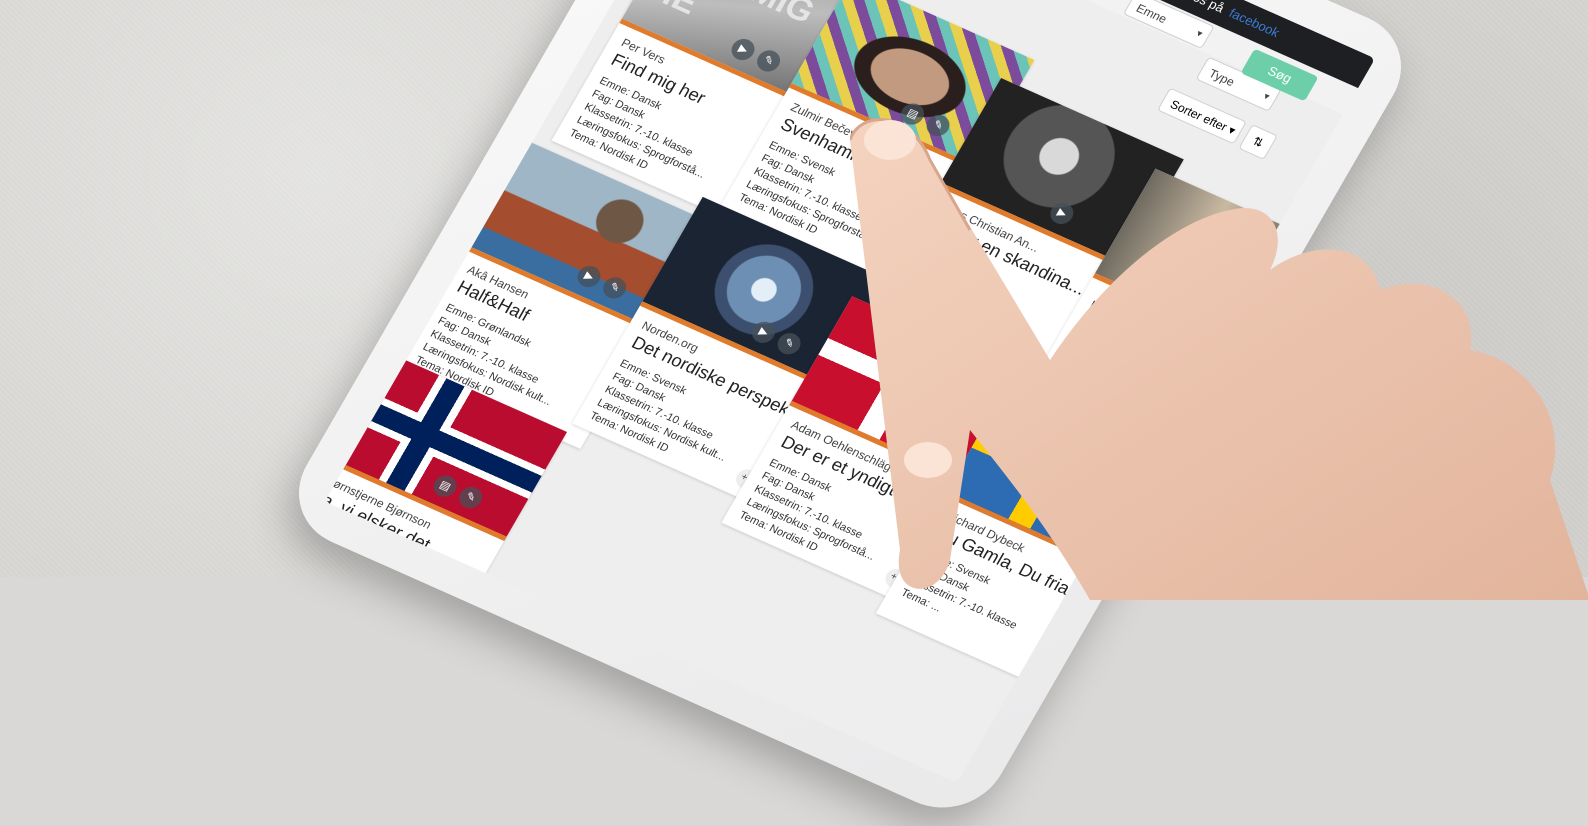 The height and width of the screenshot is (826, 1588). What do you see at coordinates (1122, 334) in the screenshot?
I see `card-tema: Tema: Nordisk ID` at bounding box center [1122, 334].